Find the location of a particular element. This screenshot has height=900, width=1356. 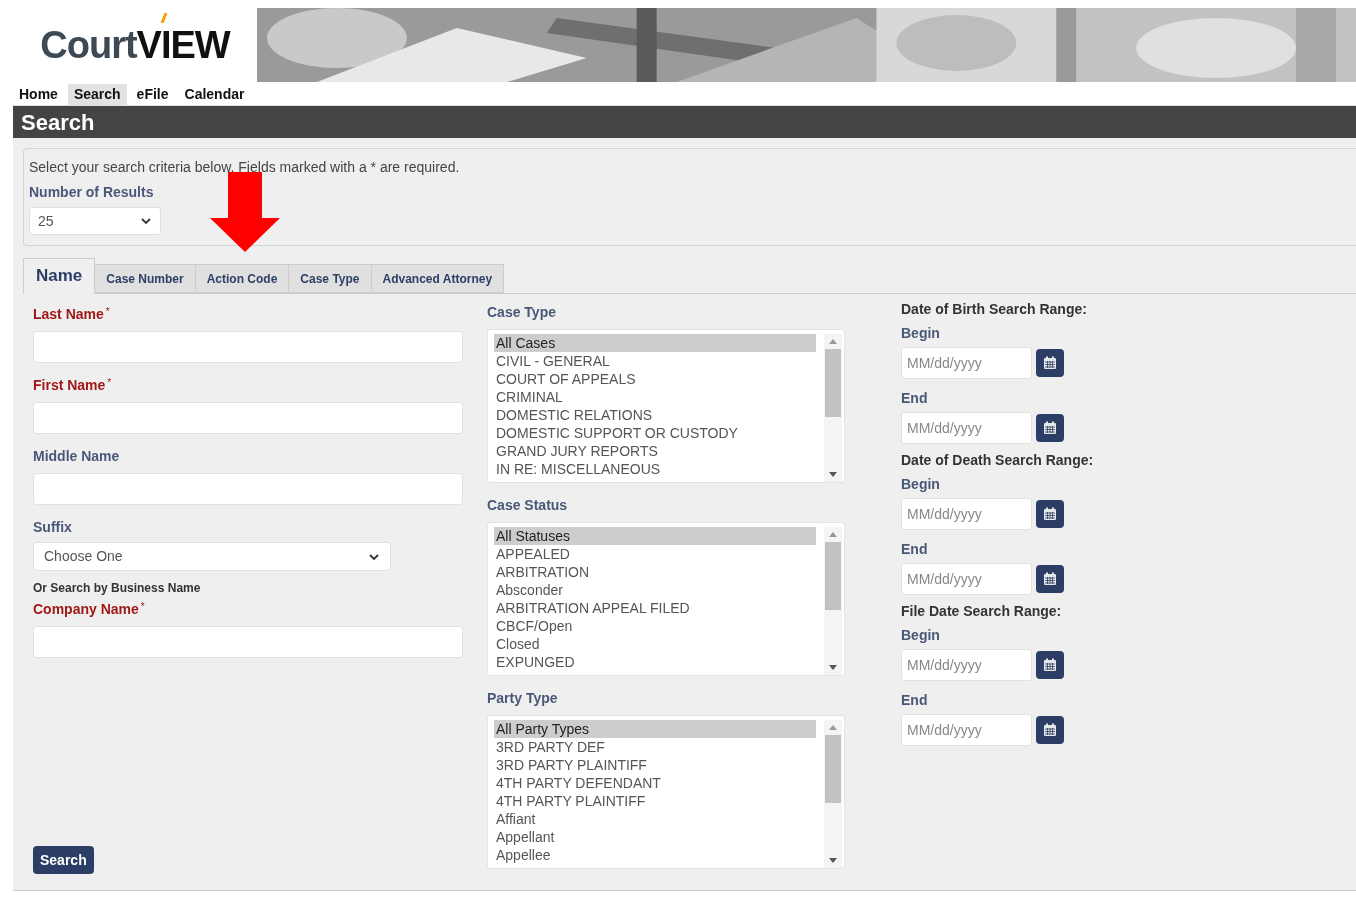

list-option: Appellant is located at coordinates (655, 837).